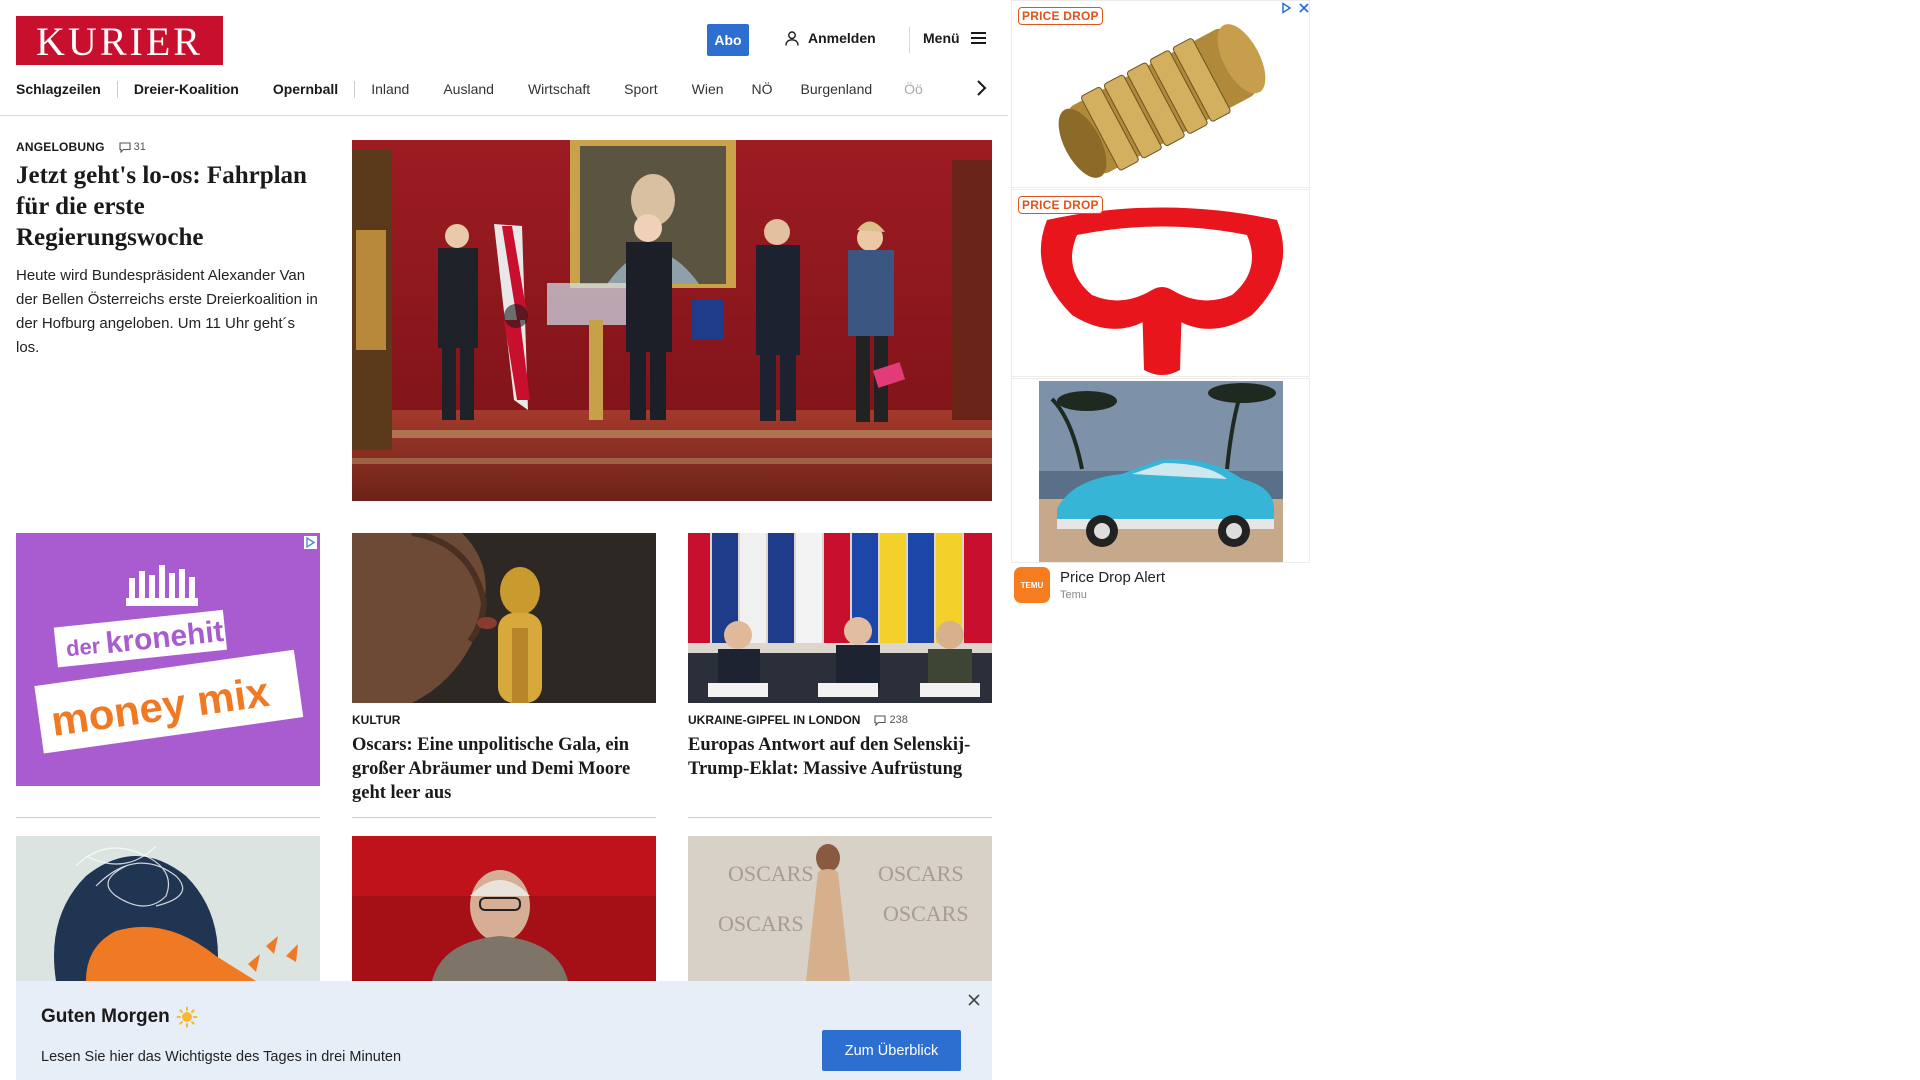 The height and width of the screenshot is (1080, 1920). I want to click on lead-category: ANGELOBUNG, so click(60, 147).